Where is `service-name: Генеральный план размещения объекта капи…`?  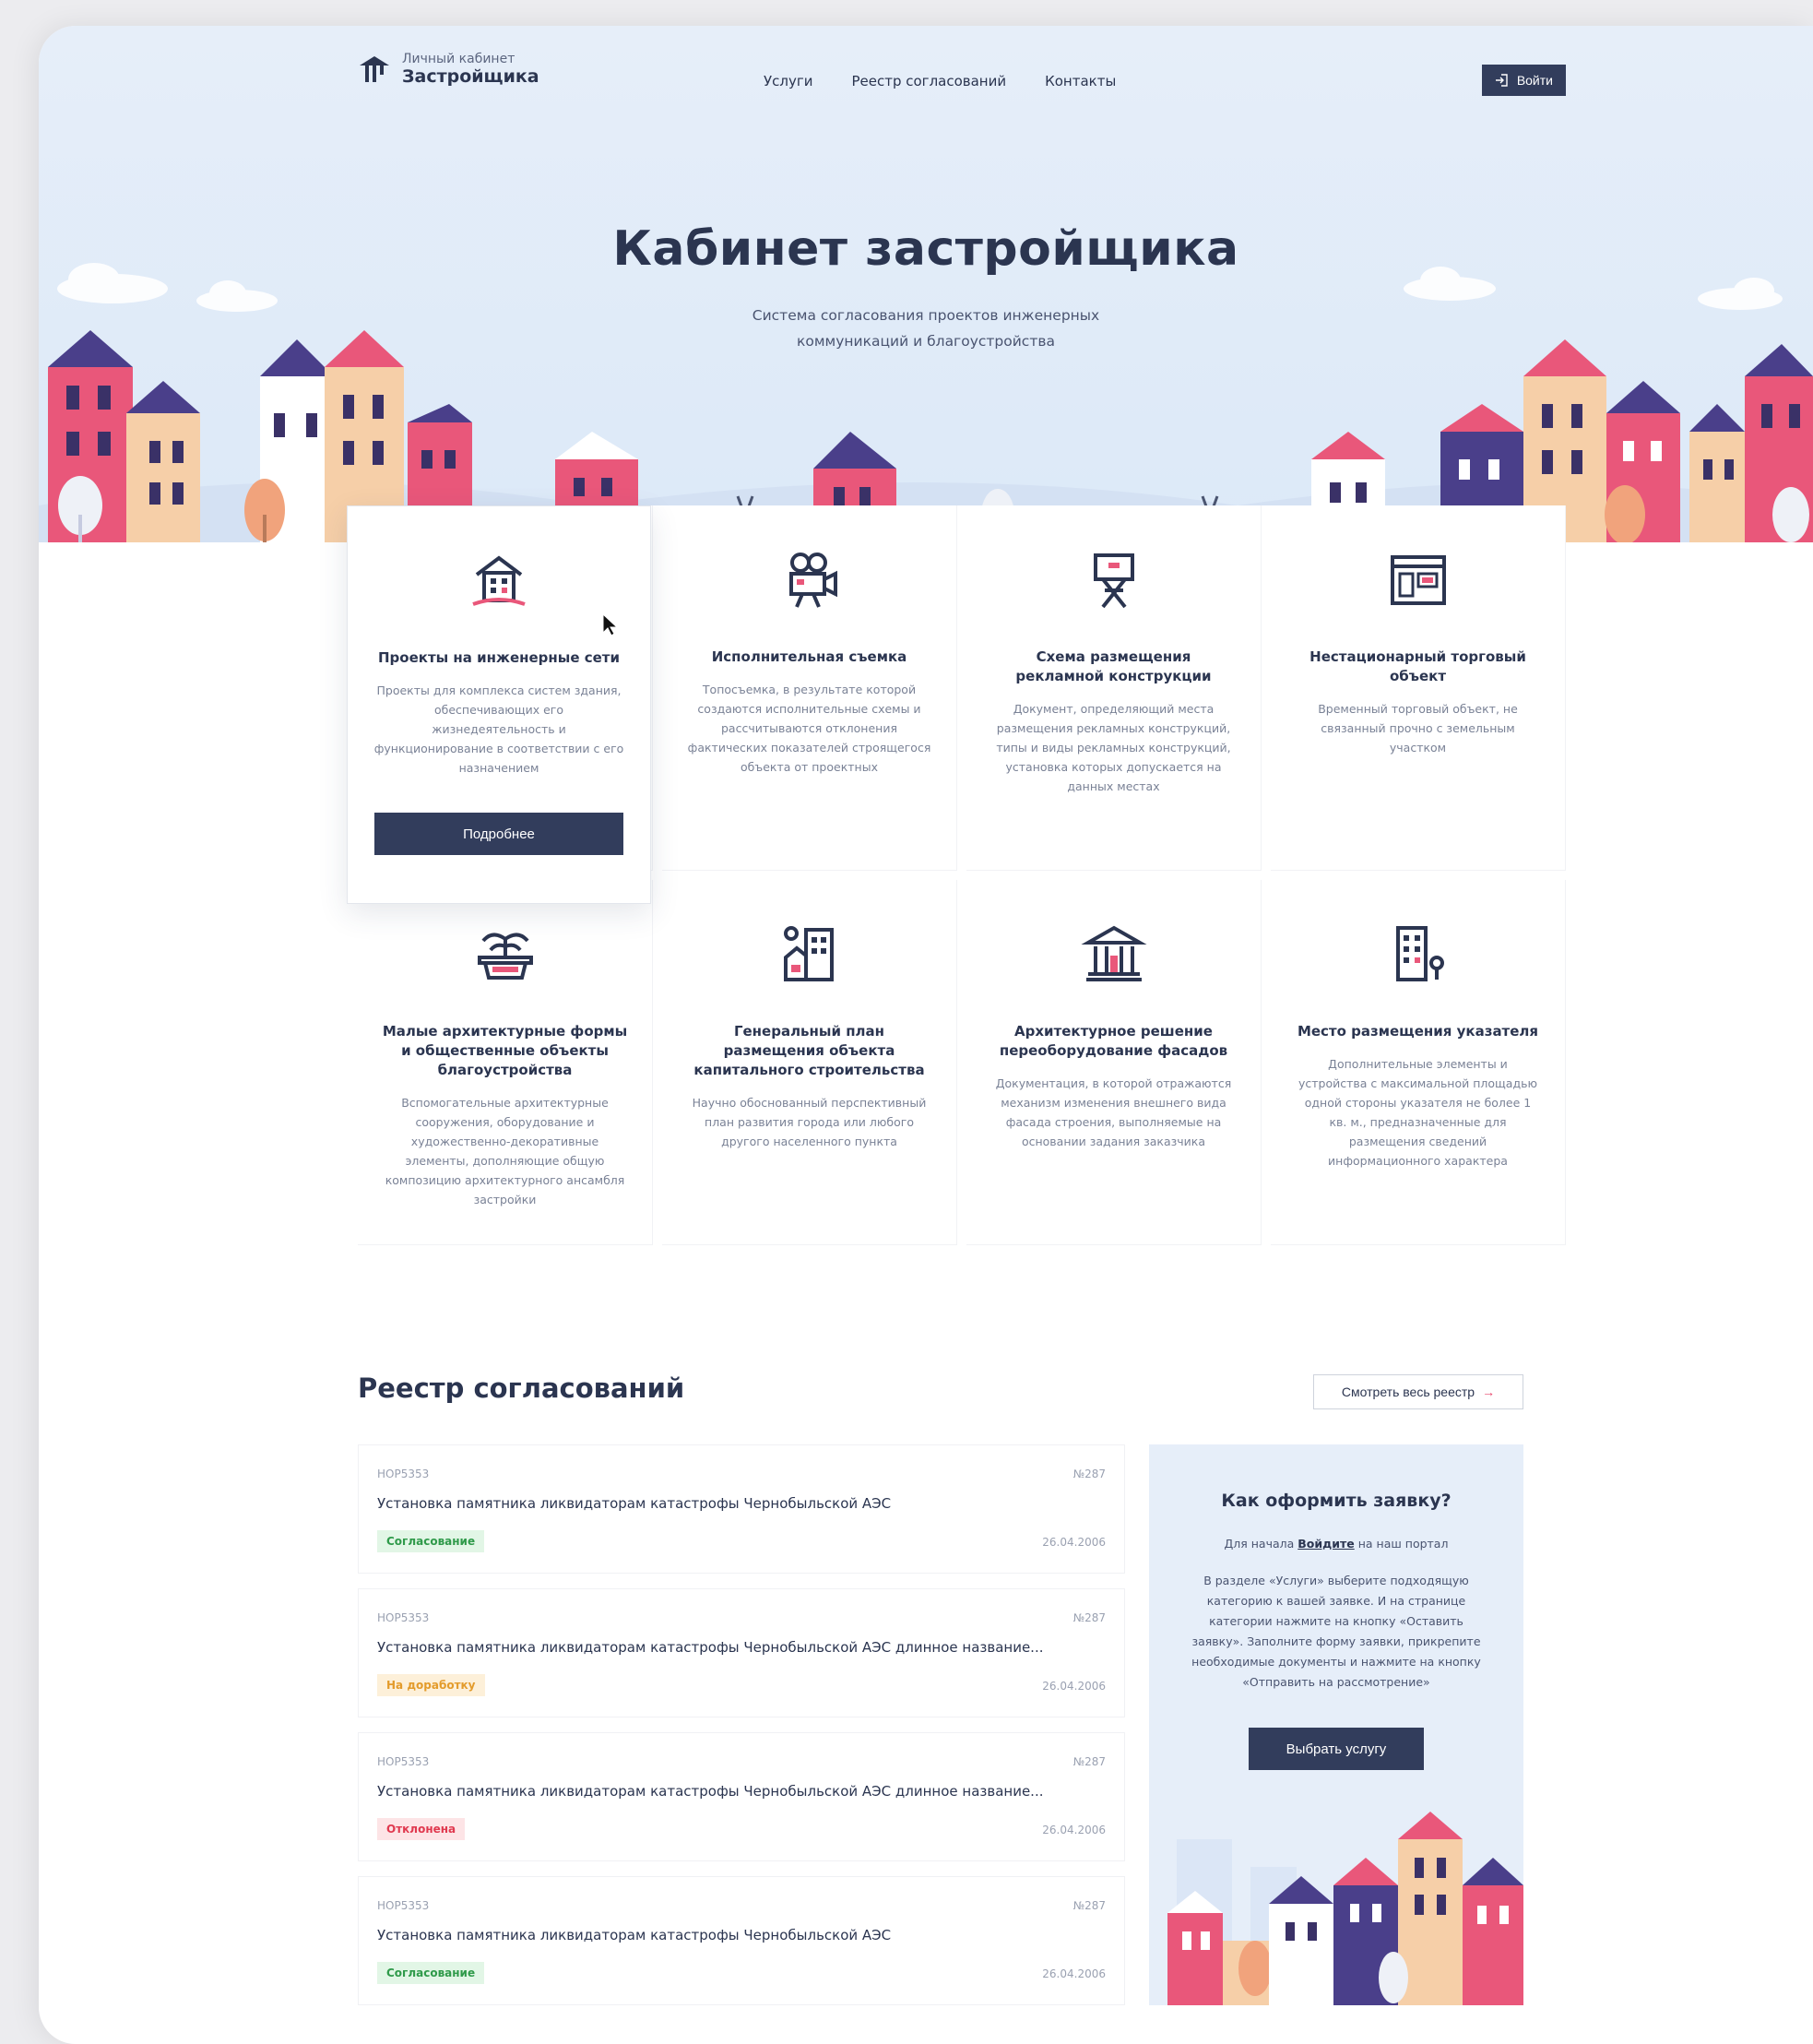
service-name: Генеральный план размещения объекта капи… is located at coordinates (809, 1051).